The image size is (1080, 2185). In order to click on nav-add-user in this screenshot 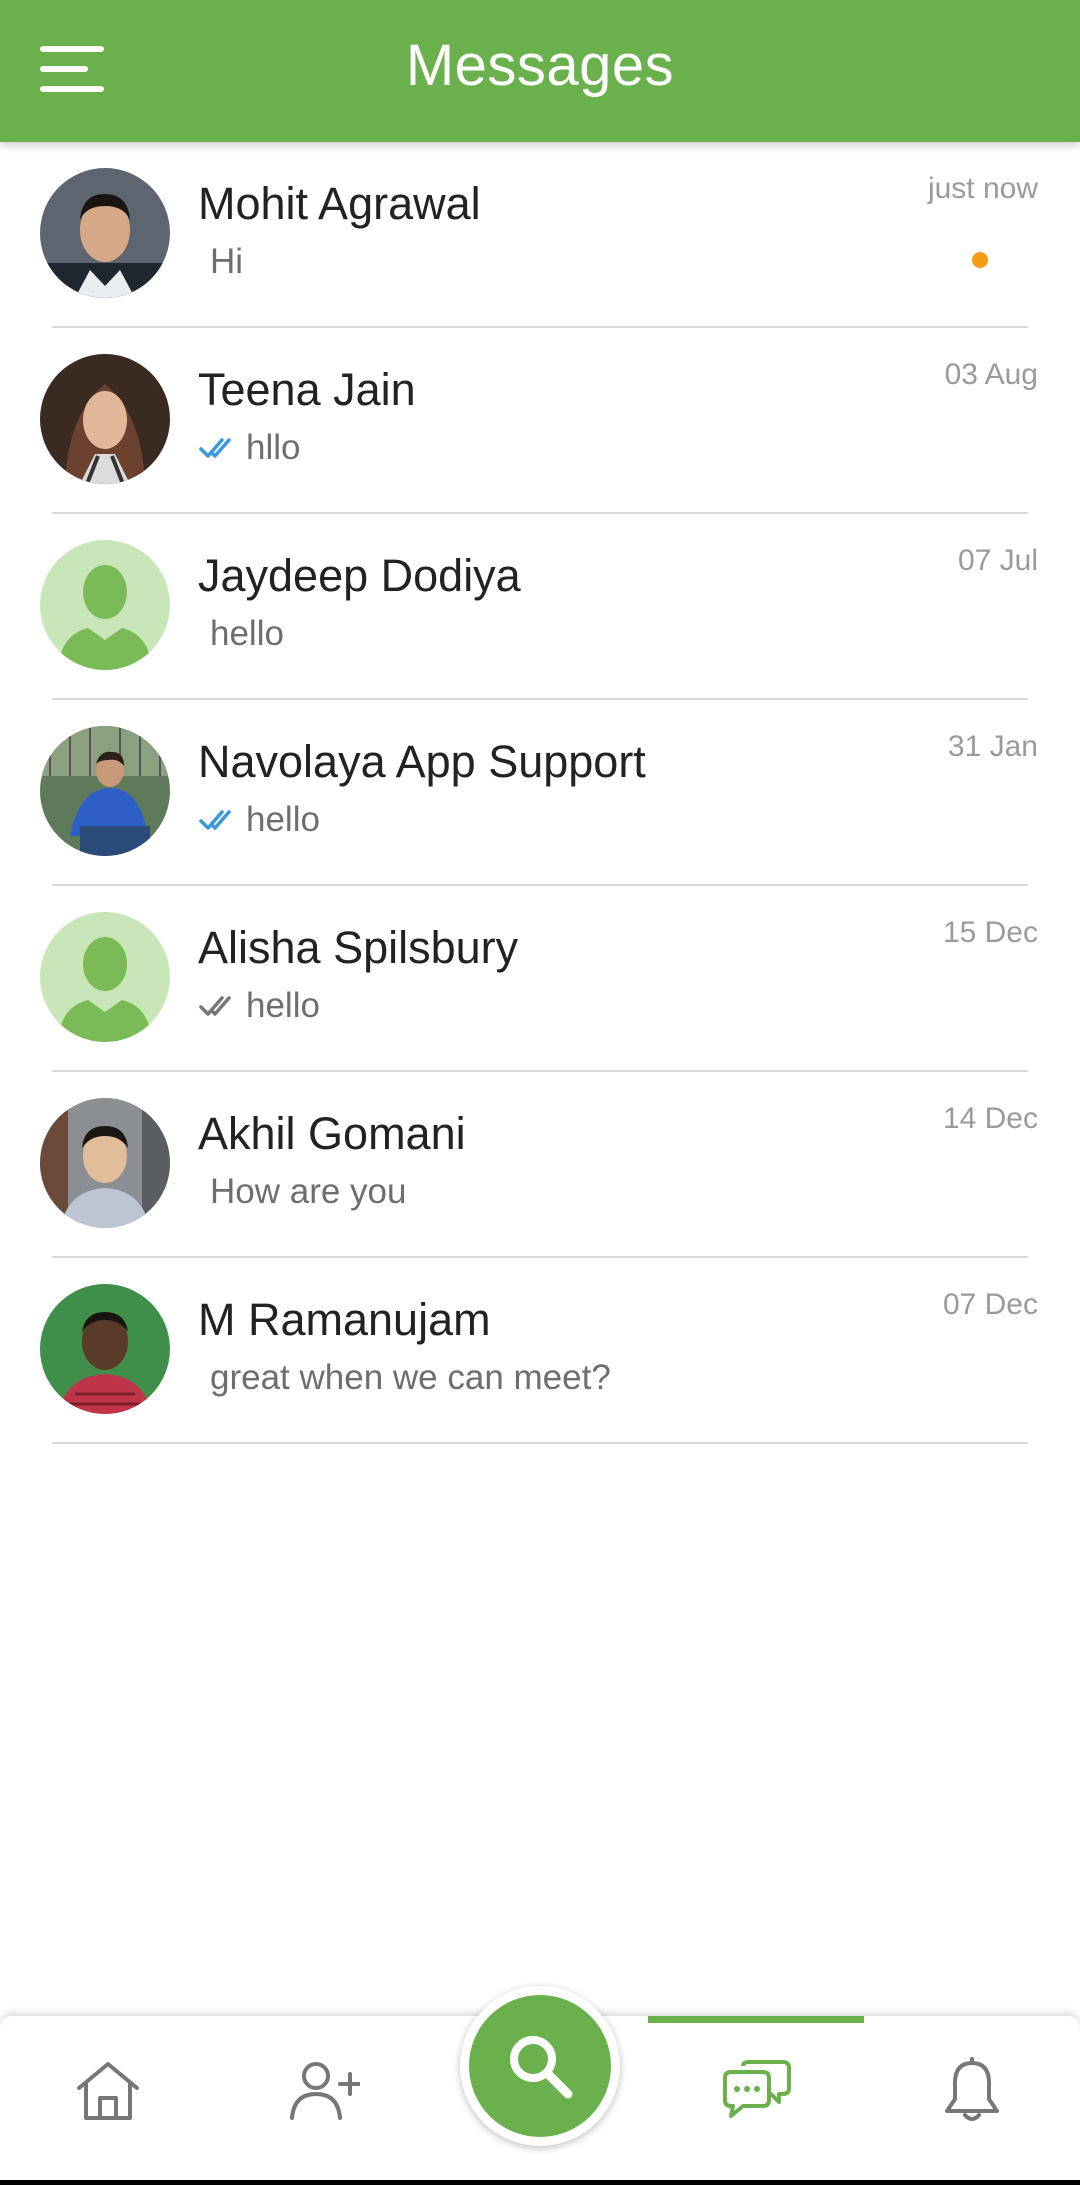, I will do `click(324, 2091)`.